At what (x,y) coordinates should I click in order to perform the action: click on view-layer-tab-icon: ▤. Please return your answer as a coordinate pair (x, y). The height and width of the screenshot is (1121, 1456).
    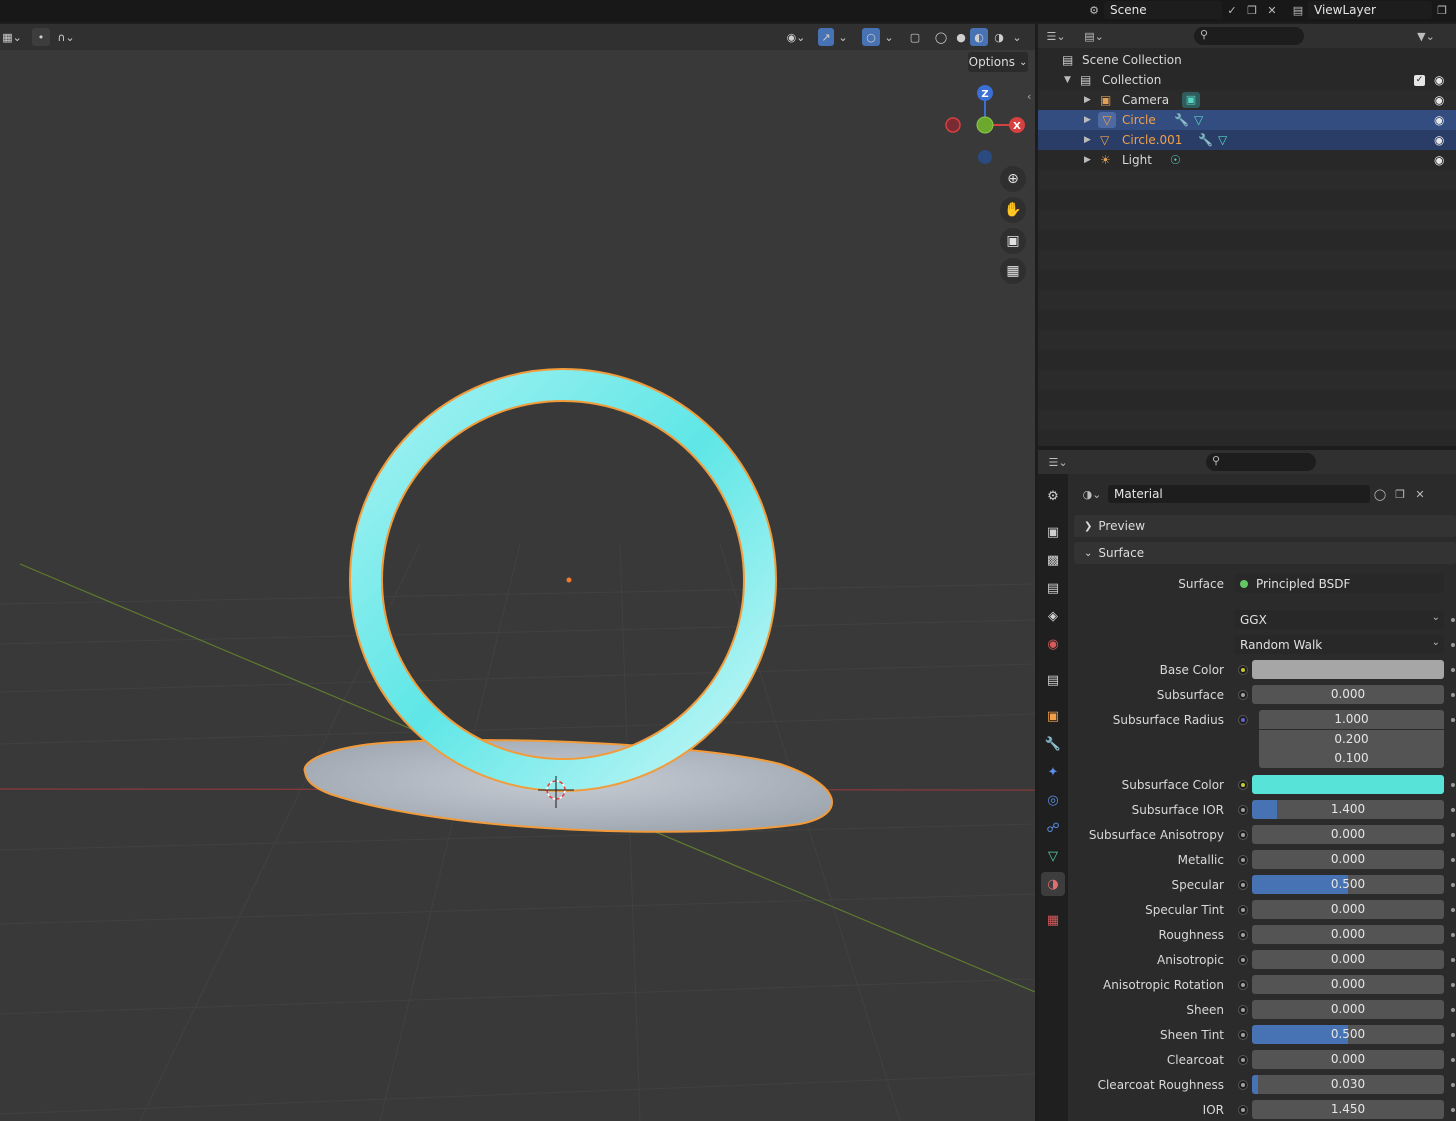
    Looking at the image, I should click on (1053, 588).